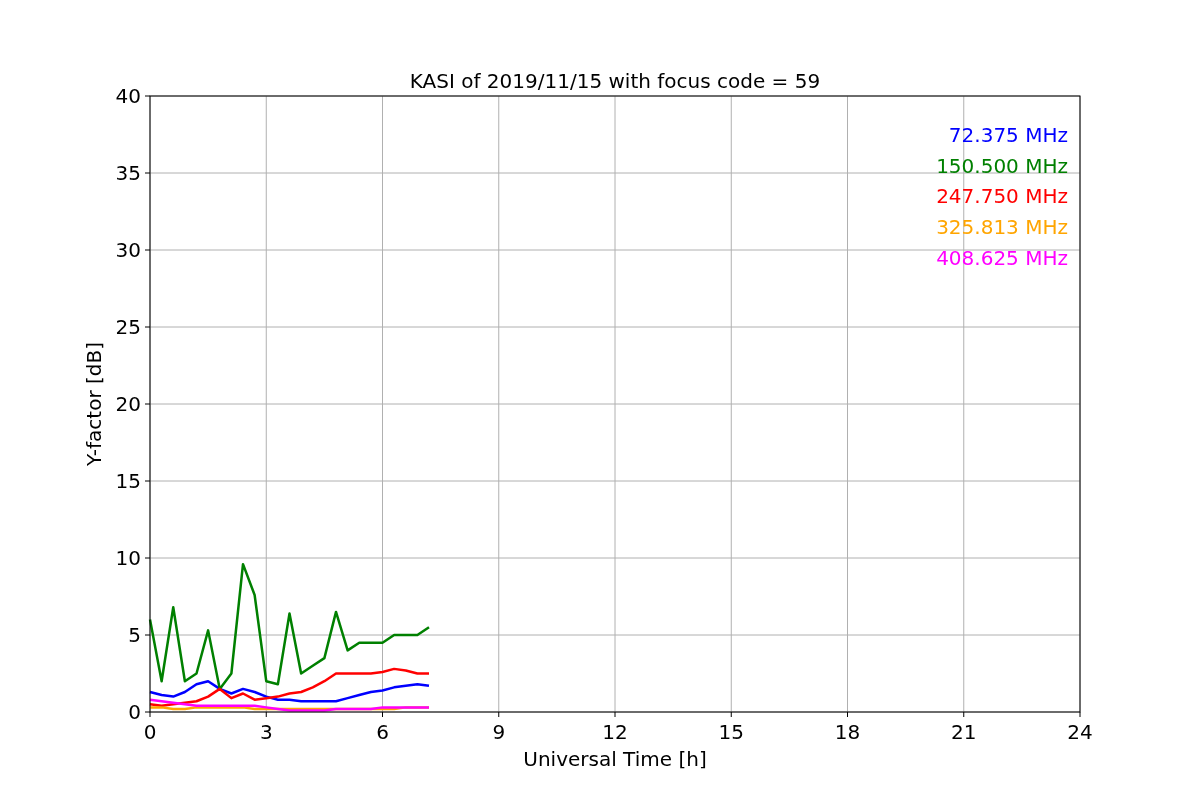 The height and width of the screenshot is (800, 1200). I want to click on x-tick-label: 3, so click(266, 732).